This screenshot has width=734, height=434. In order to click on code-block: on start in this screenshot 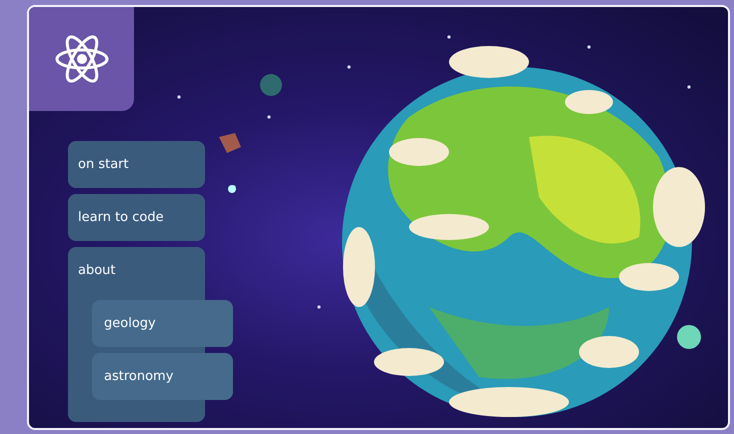, I will do `click(136, 164)`.